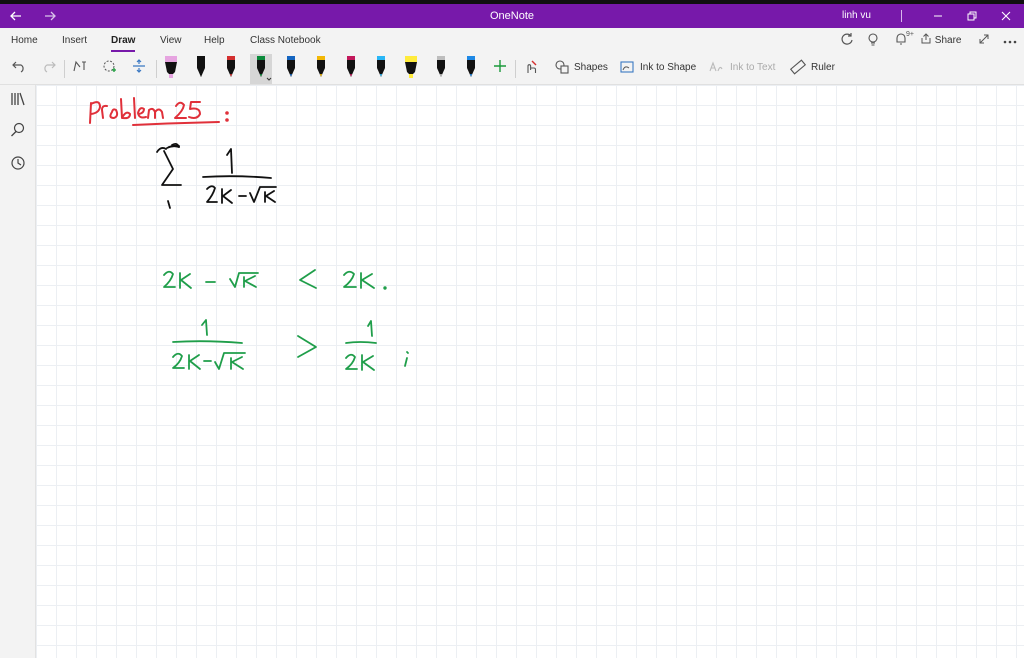  What do you see at coordinates (500, 69) in the screenshot?
I see `add-pen-icon` at bounding box center [500, 69].